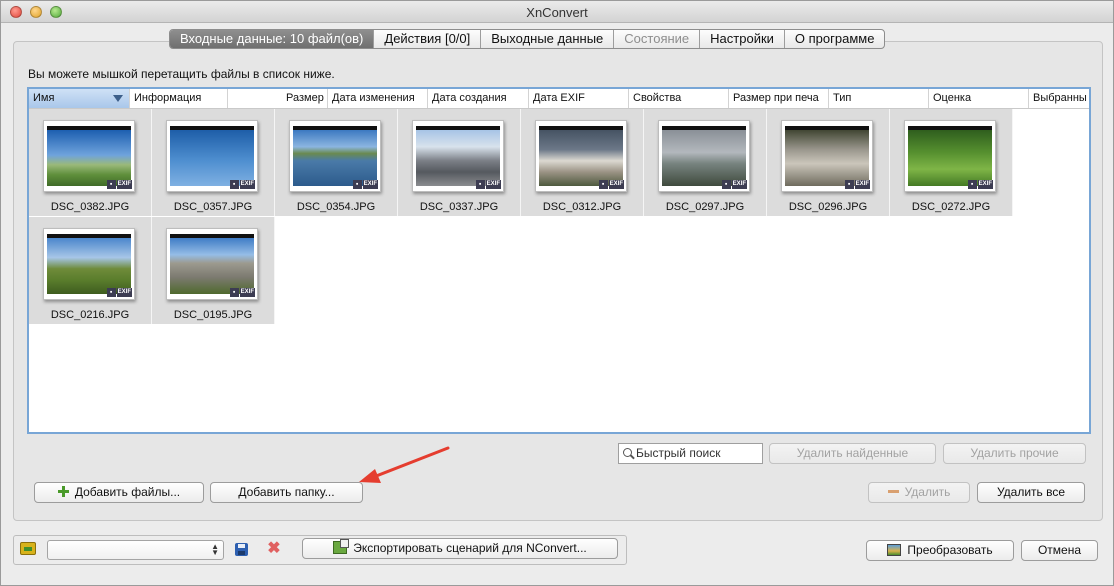 The height and width of the screenshot is (586, 1114). I want to click on file-thumbnail: ▪ EXIF DSC_0296.JPG, so click(828, 162).